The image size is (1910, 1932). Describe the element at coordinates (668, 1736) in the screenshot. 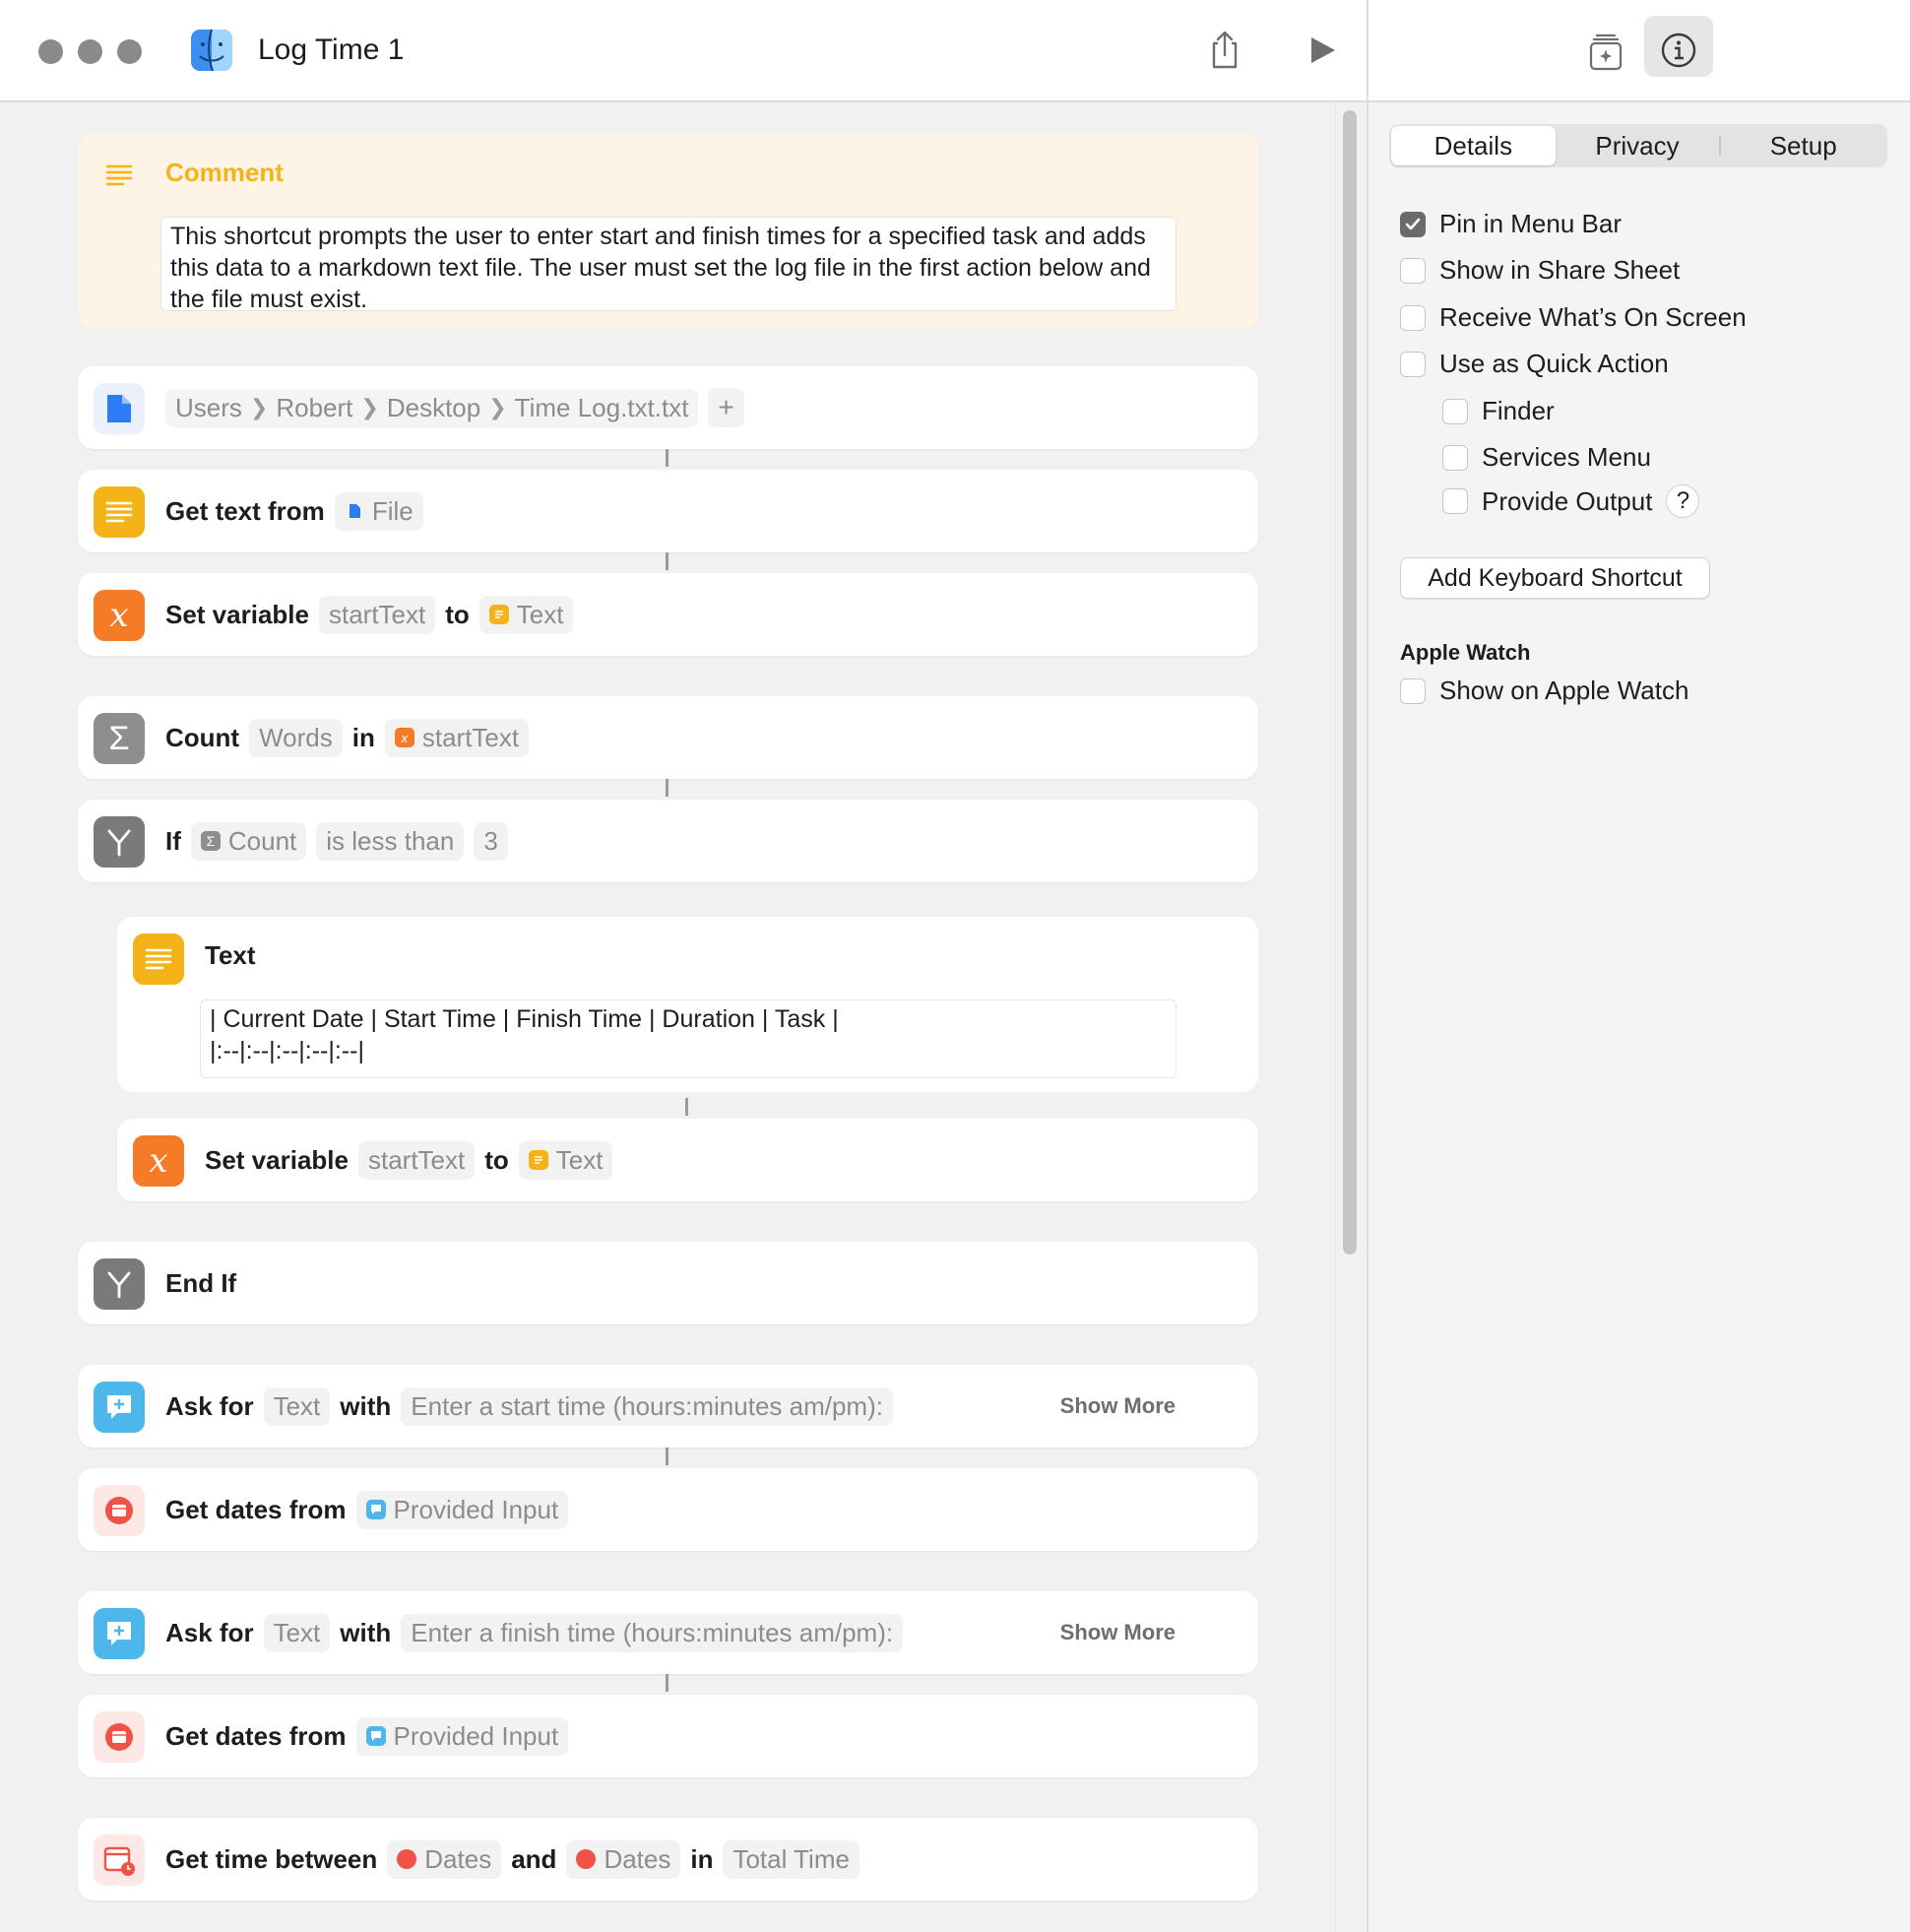

I see `get-dates-finish-action: Get dates from Provided Input` at that location.